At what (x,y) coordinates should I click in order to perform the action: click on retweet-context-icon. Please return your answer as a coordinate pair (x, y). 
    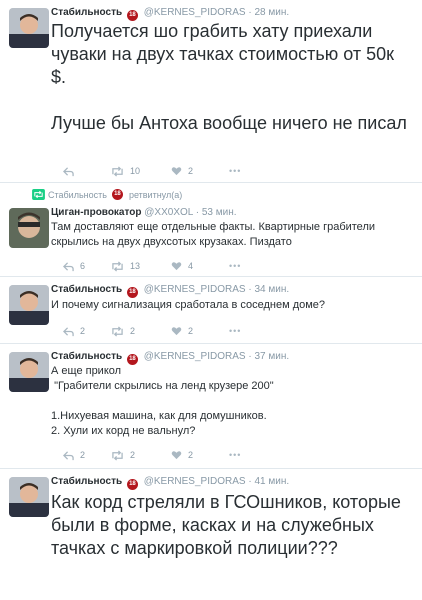
    Looking at the image, I should click on (38, 194).